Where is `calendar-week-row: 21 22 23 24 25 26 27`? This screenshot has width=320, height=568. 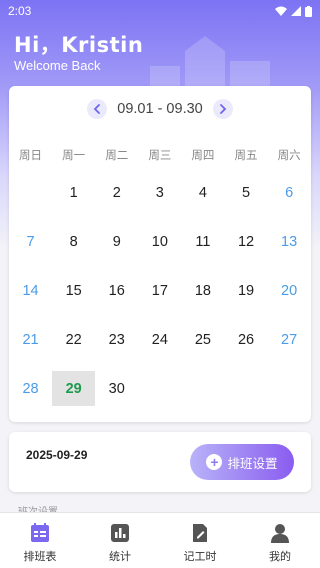
calendar-week-row: 21 22 23 24 25 26 27 is located at coordinates (160, 339).